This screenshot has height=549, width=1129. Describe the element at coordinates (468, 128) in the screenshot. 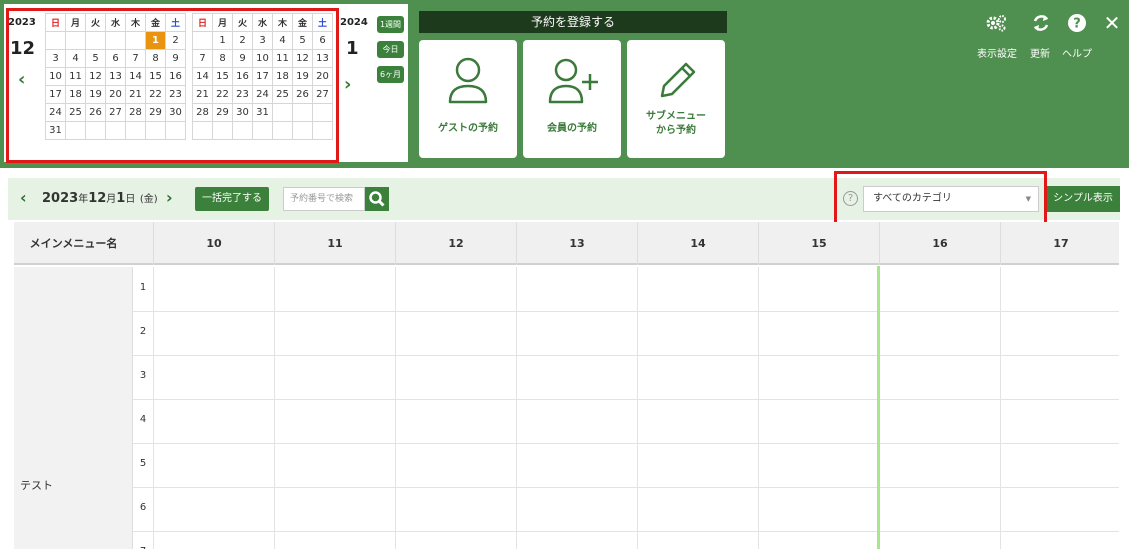

I see `guest-reservation-label: ゲストの予約` at that location.